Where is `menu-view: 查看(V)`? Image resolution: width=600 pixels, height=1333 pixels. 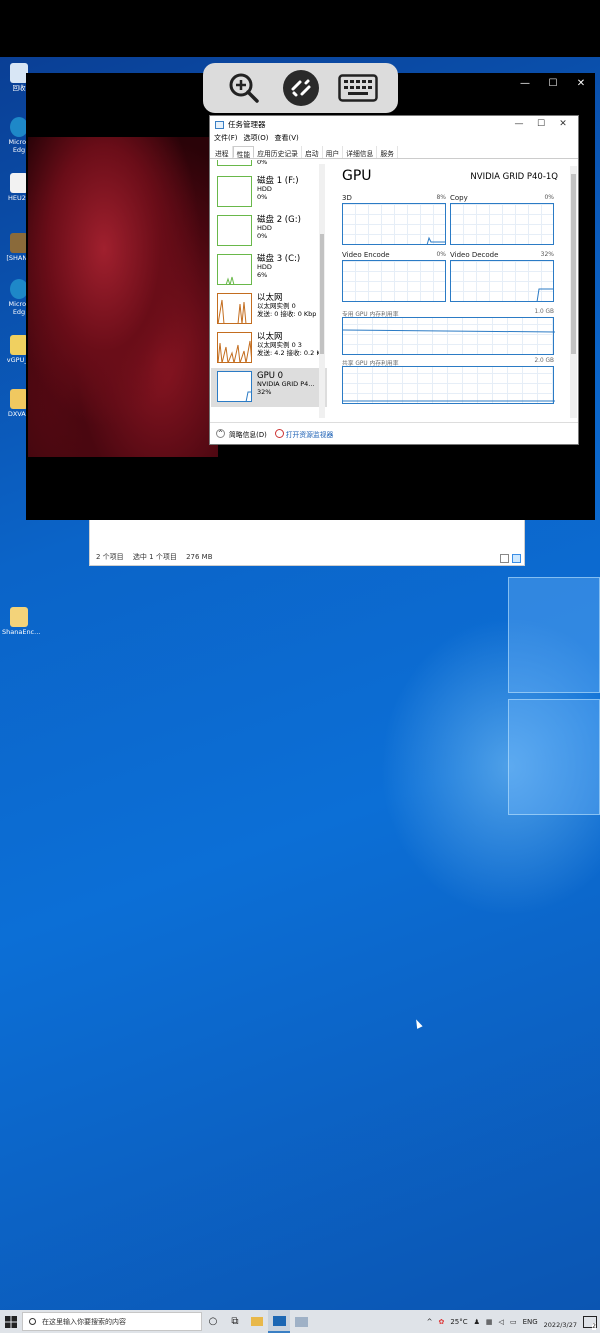
menu-view: 查看(V) is located at coordinates (286, 139).